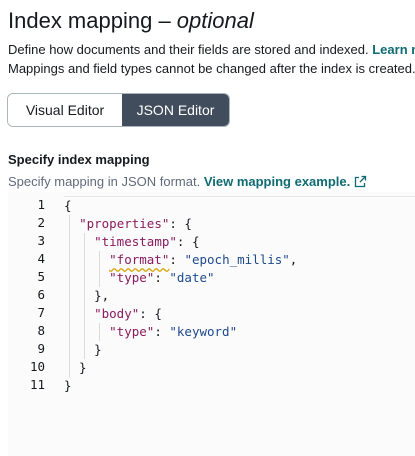 The image size is (415, 456). What do you see at coordinates (237, 259) in the screenshot?
I see `json-string: "epoch_millis"` at bounding box center [237, 259].